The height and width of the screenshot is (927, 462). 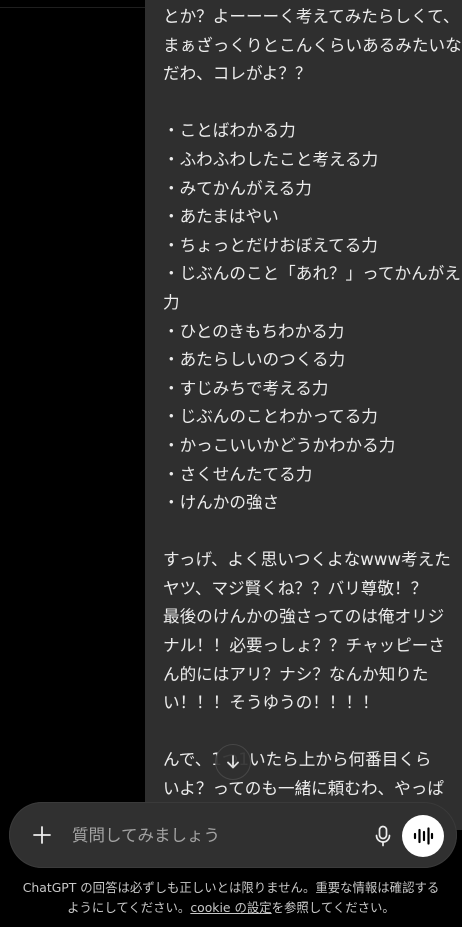 What do you see at coordinates (270, 417) in the screenshot?
I see `message-line: ・じぶんのことわかってる力` at bounding box center [270, 417].